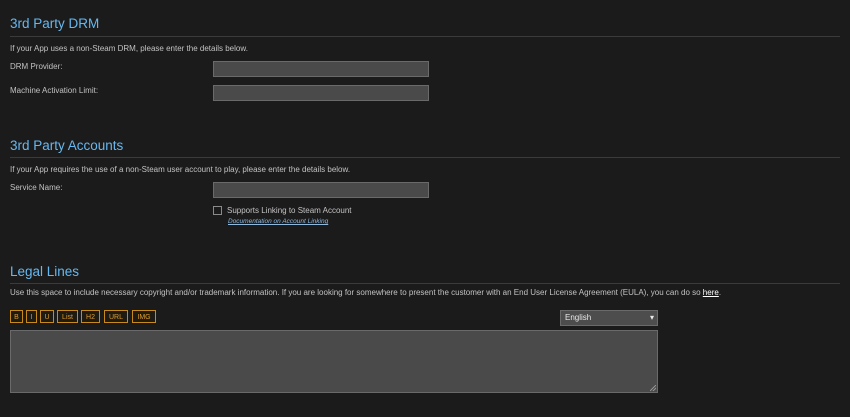 This screenshot has width=850, height=417. What do you see at coordinates (425, 283) in the screenshot?
I see `legal-divider` at bounding box center [425, 283].